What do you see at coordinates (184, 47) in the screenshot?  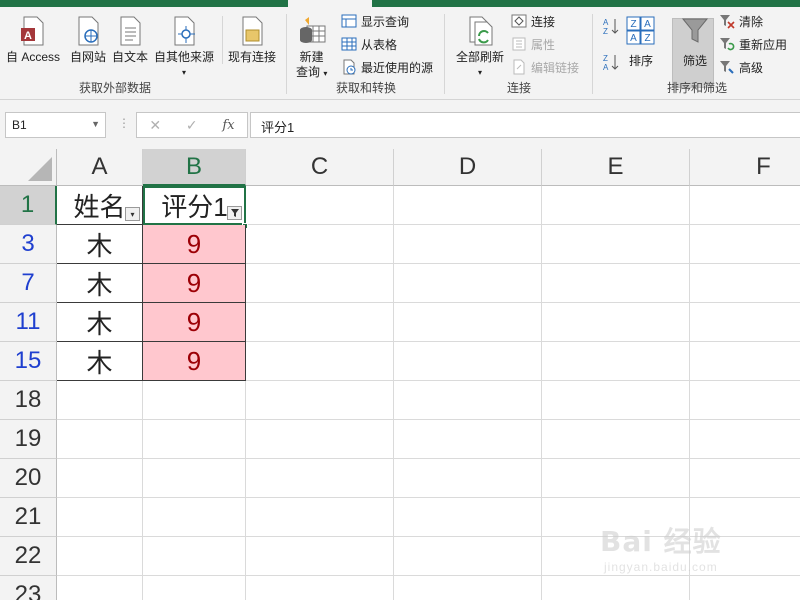 I see `from-other-sources-button: 自其他来源 ▾` at bounding box center [184, 47].